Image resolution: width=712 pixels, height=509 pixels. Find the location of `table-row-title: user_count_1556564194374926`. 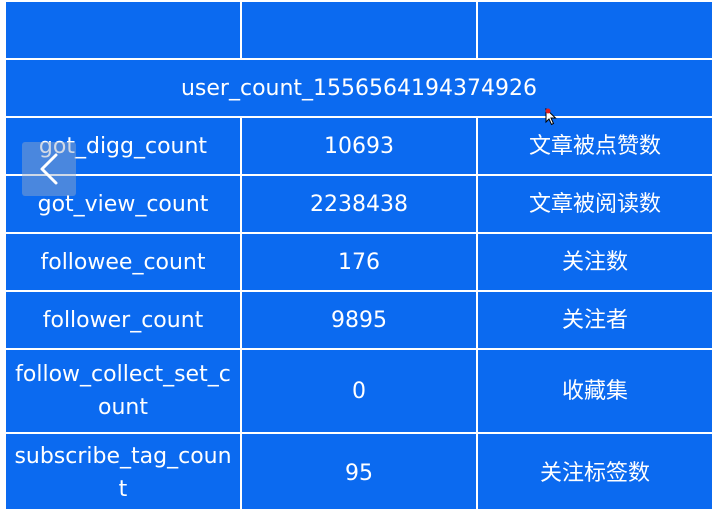

table-row-title: user_count_1556564194374926 is located at coordinates (358, 88).